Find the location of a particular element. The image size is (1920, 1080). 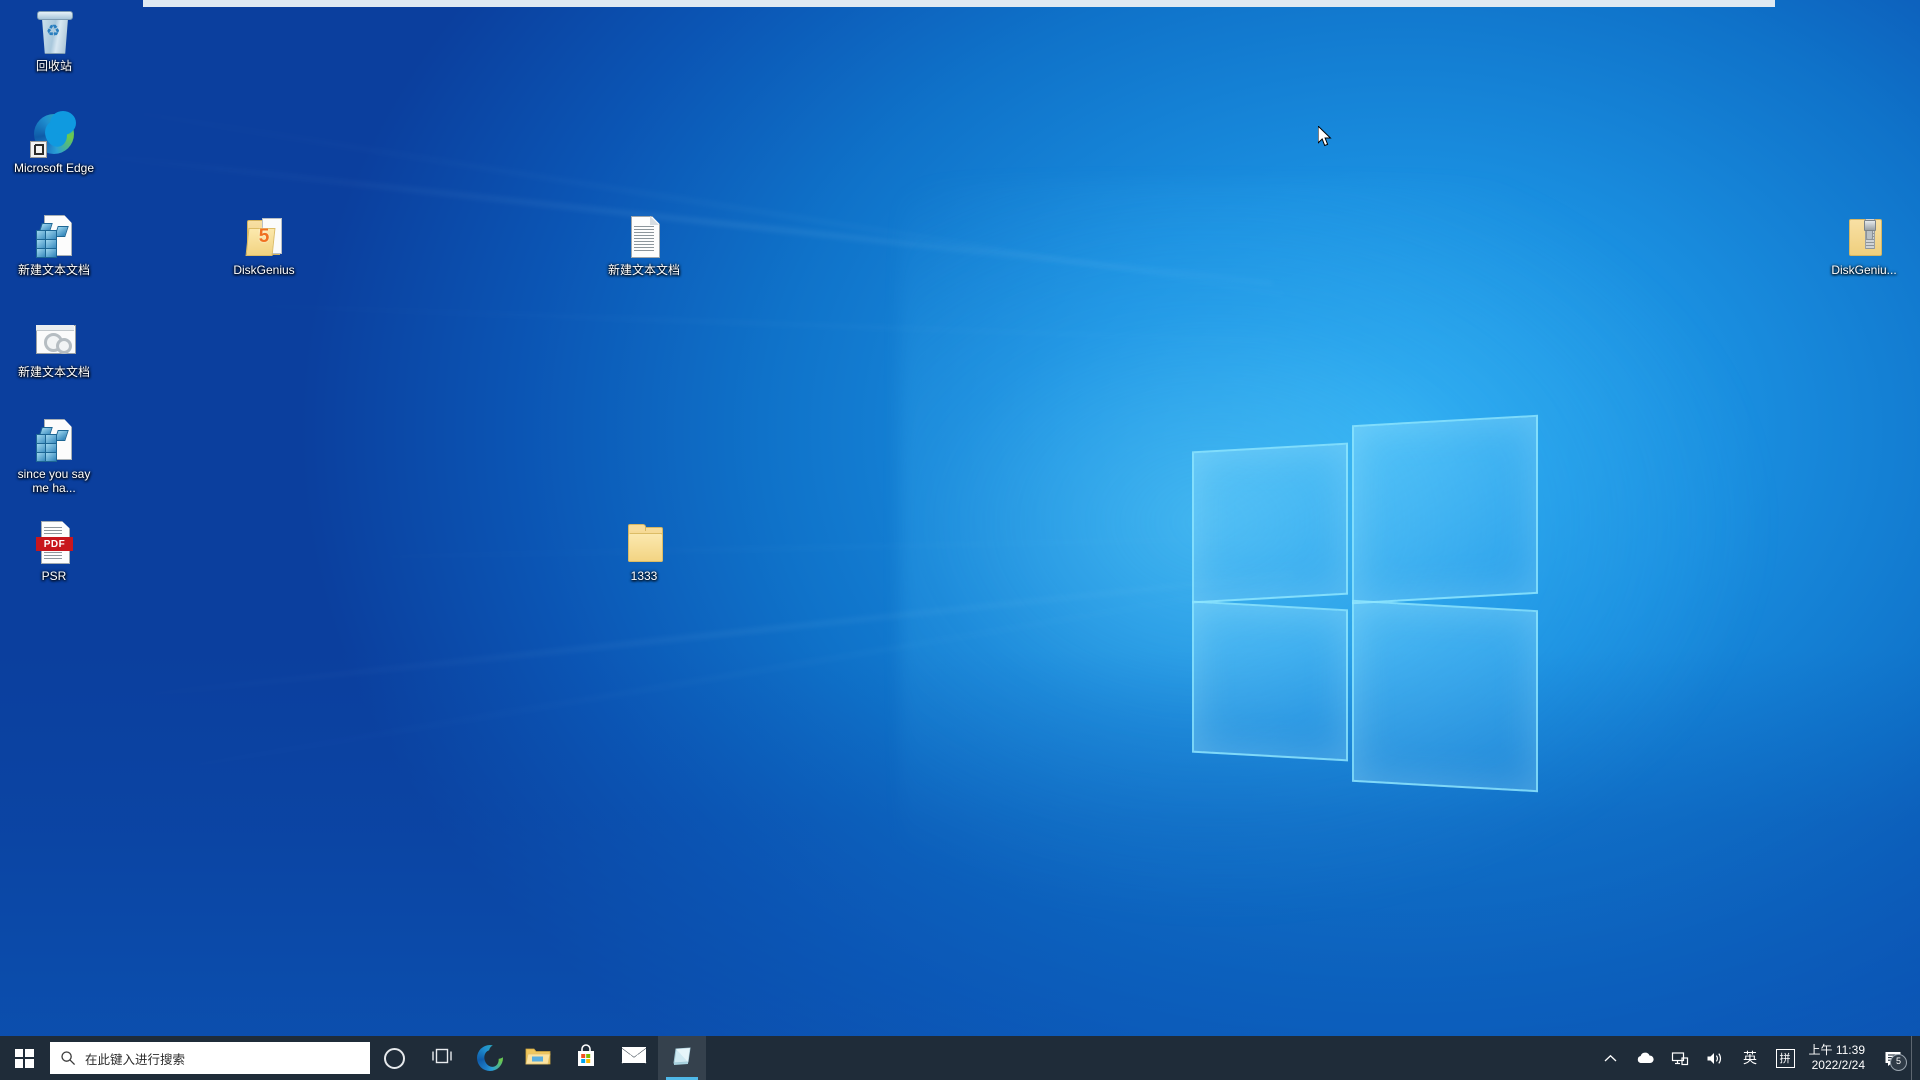

tray-onedrive is located at coordinates (1645, 1058).